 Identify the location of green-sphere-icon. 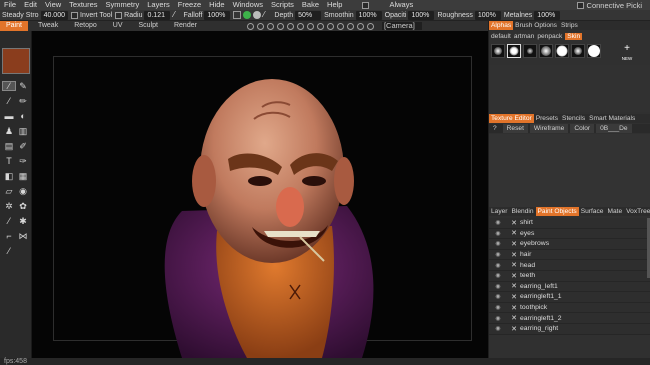
(247, 15).